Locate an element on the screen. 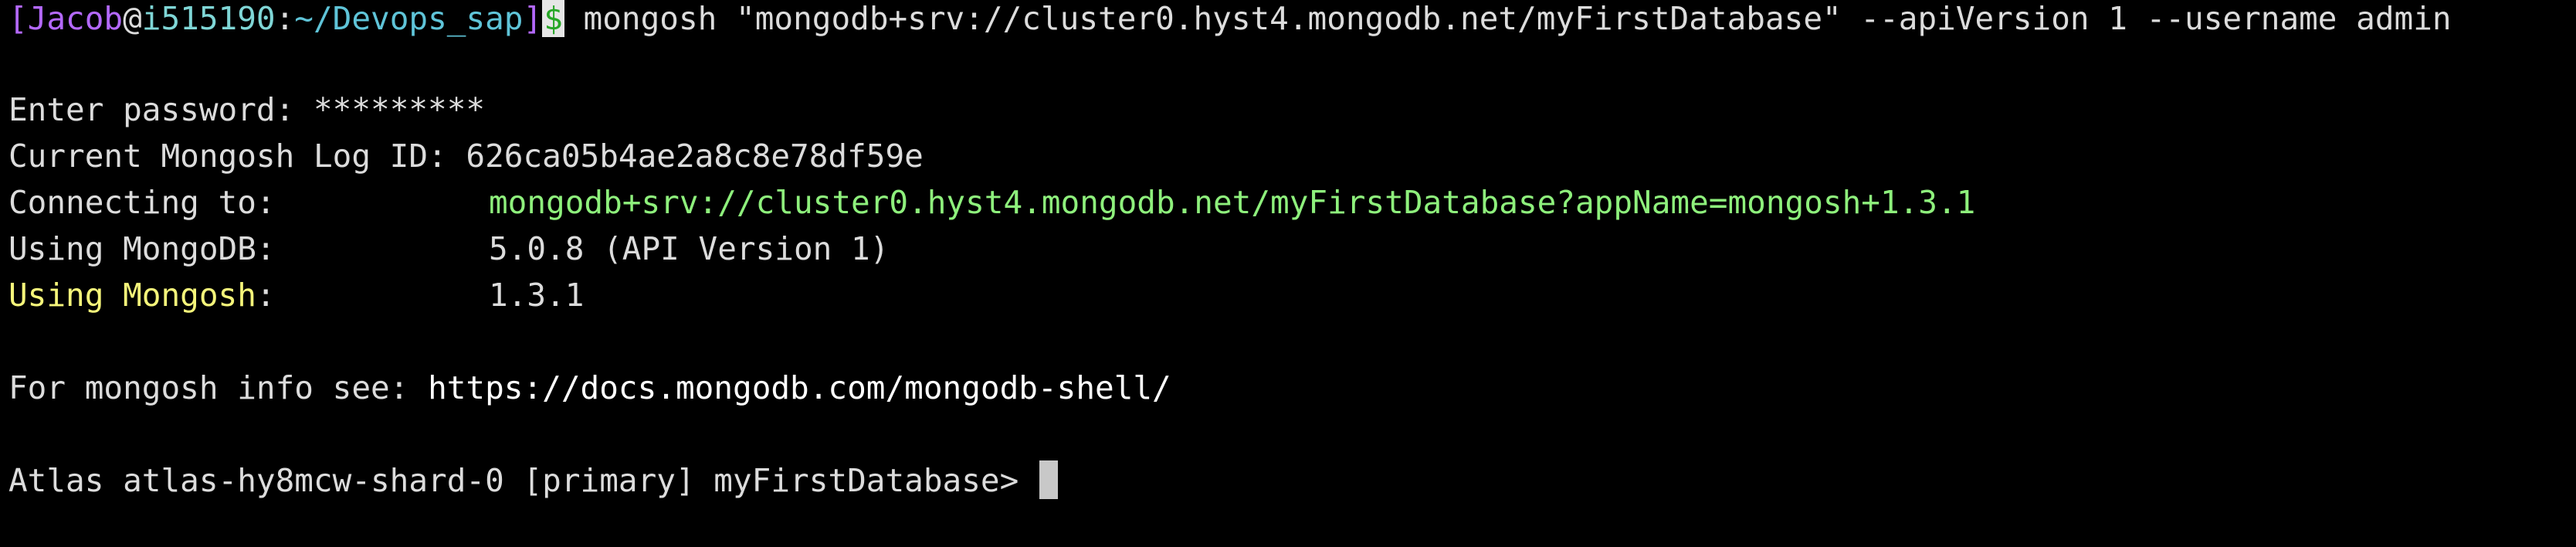  prompt-host: i515190 is located at coordinates (208, 18).